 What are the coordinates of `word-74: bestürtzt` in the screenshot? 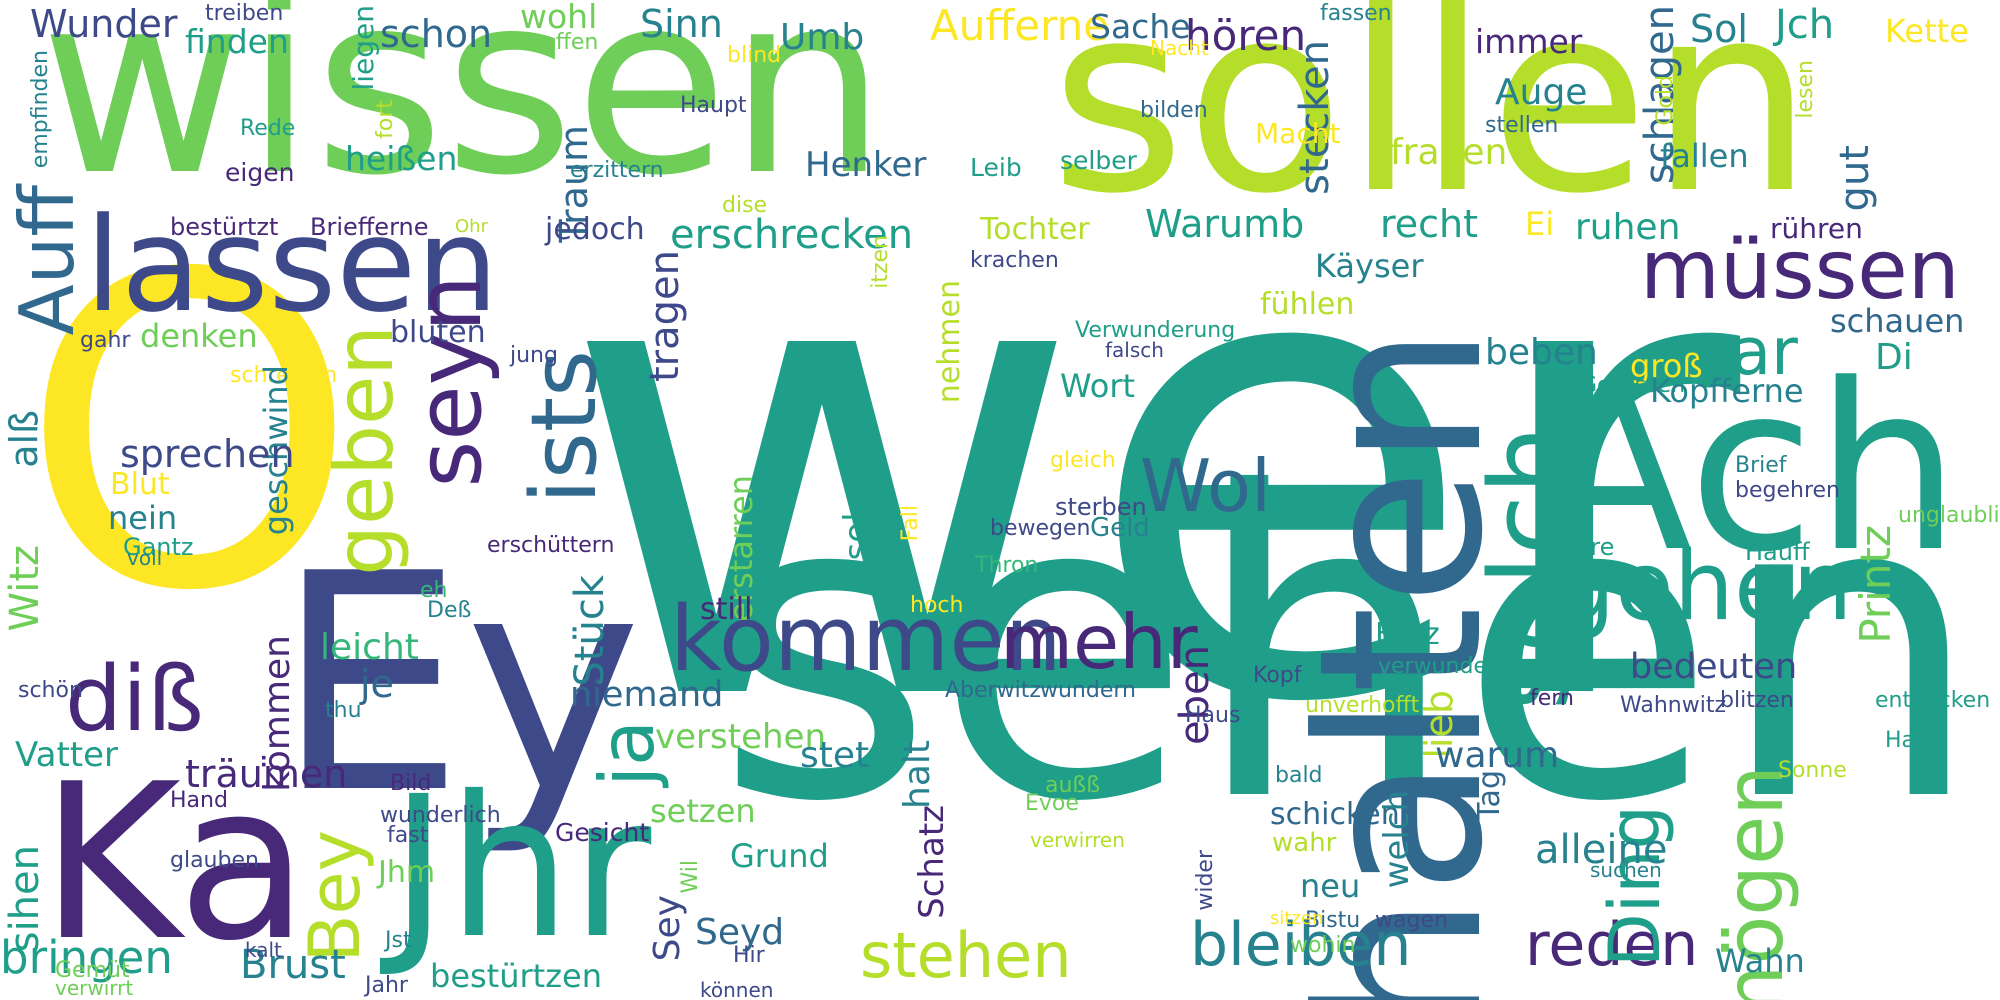 It's located at (224, 227).